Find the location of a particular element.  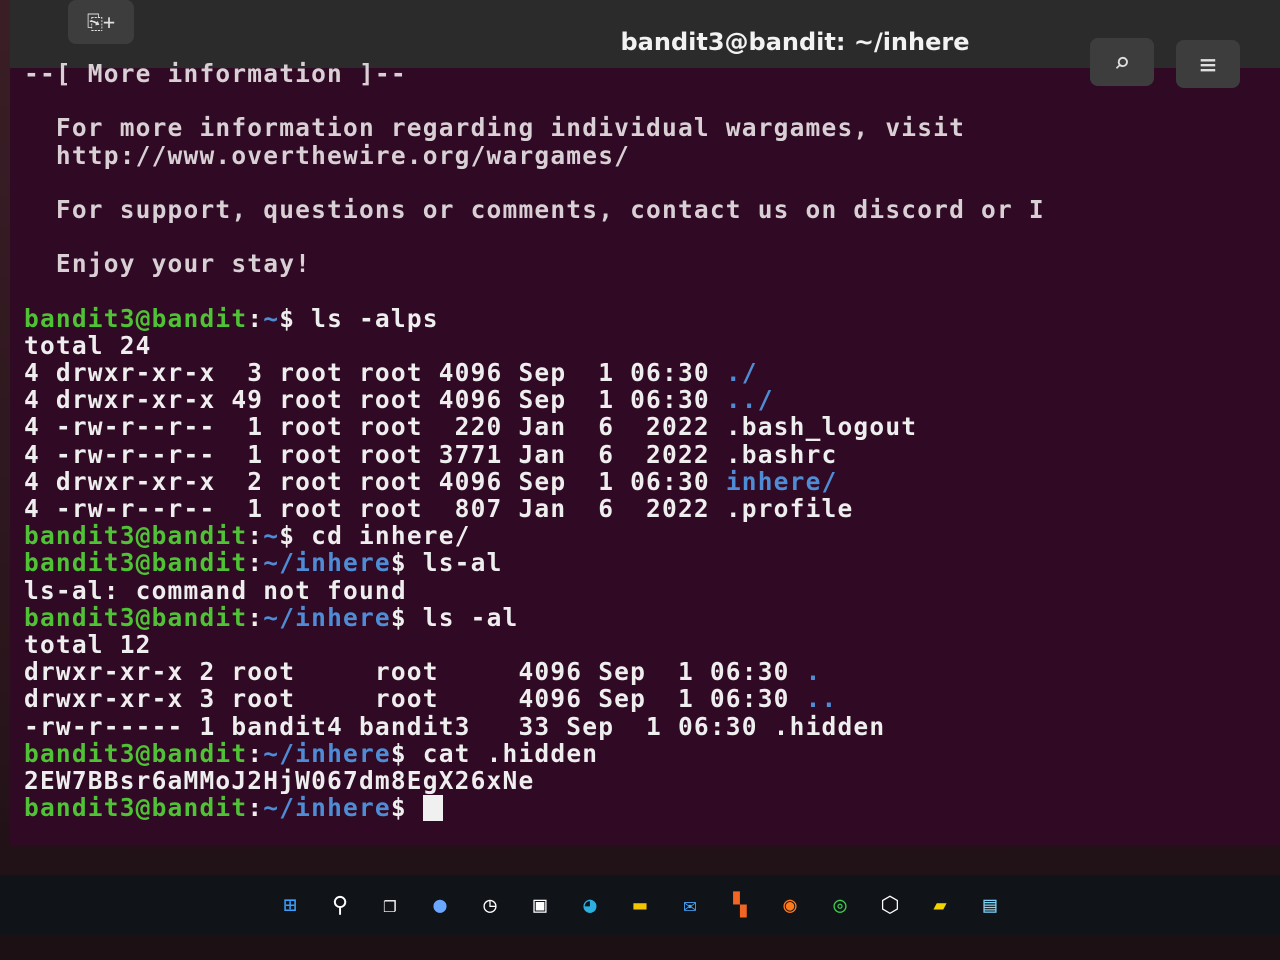

output-text: ls-al: command not found is located at coordinates (215, 590).